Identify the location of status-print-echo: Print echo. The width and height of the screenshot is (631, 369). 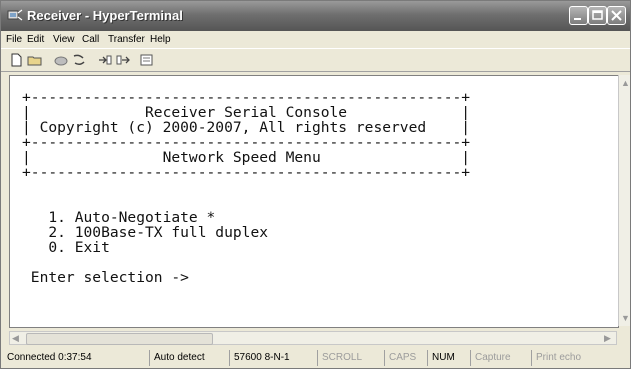
(564, 358).